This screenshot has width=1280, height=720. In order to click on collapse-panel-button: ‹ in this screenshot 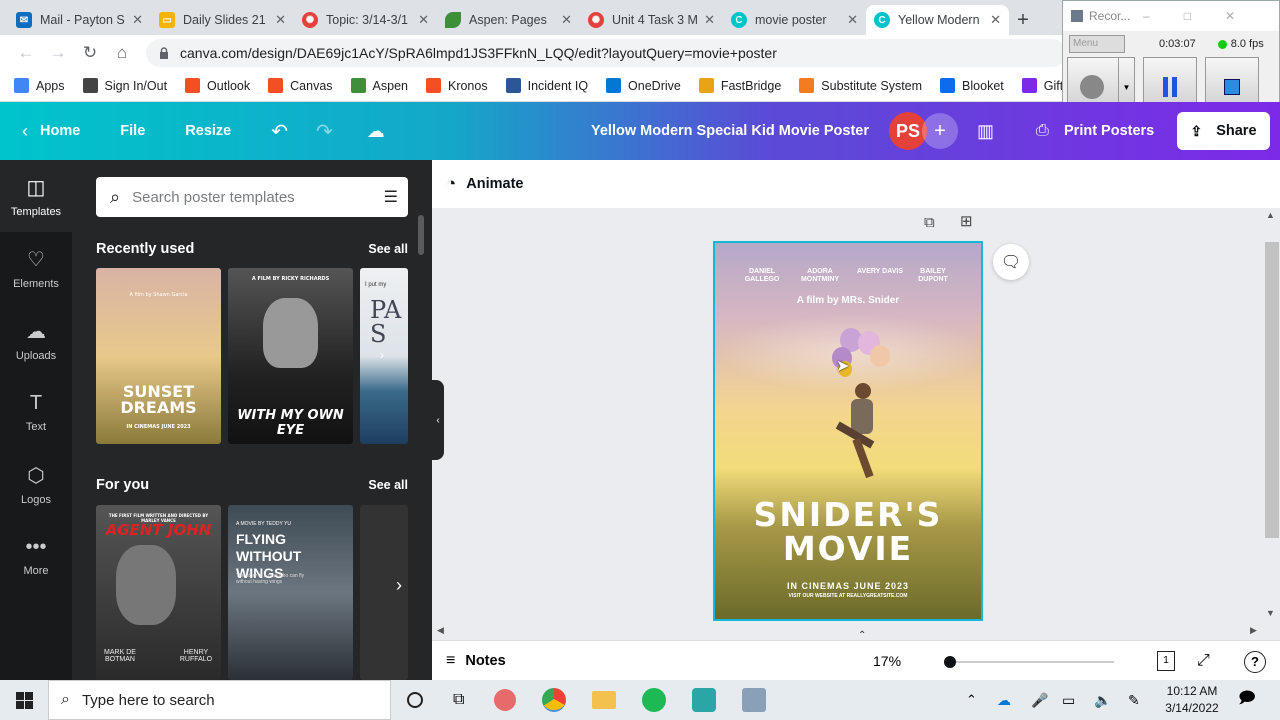, I will do `click(438, 420)`.